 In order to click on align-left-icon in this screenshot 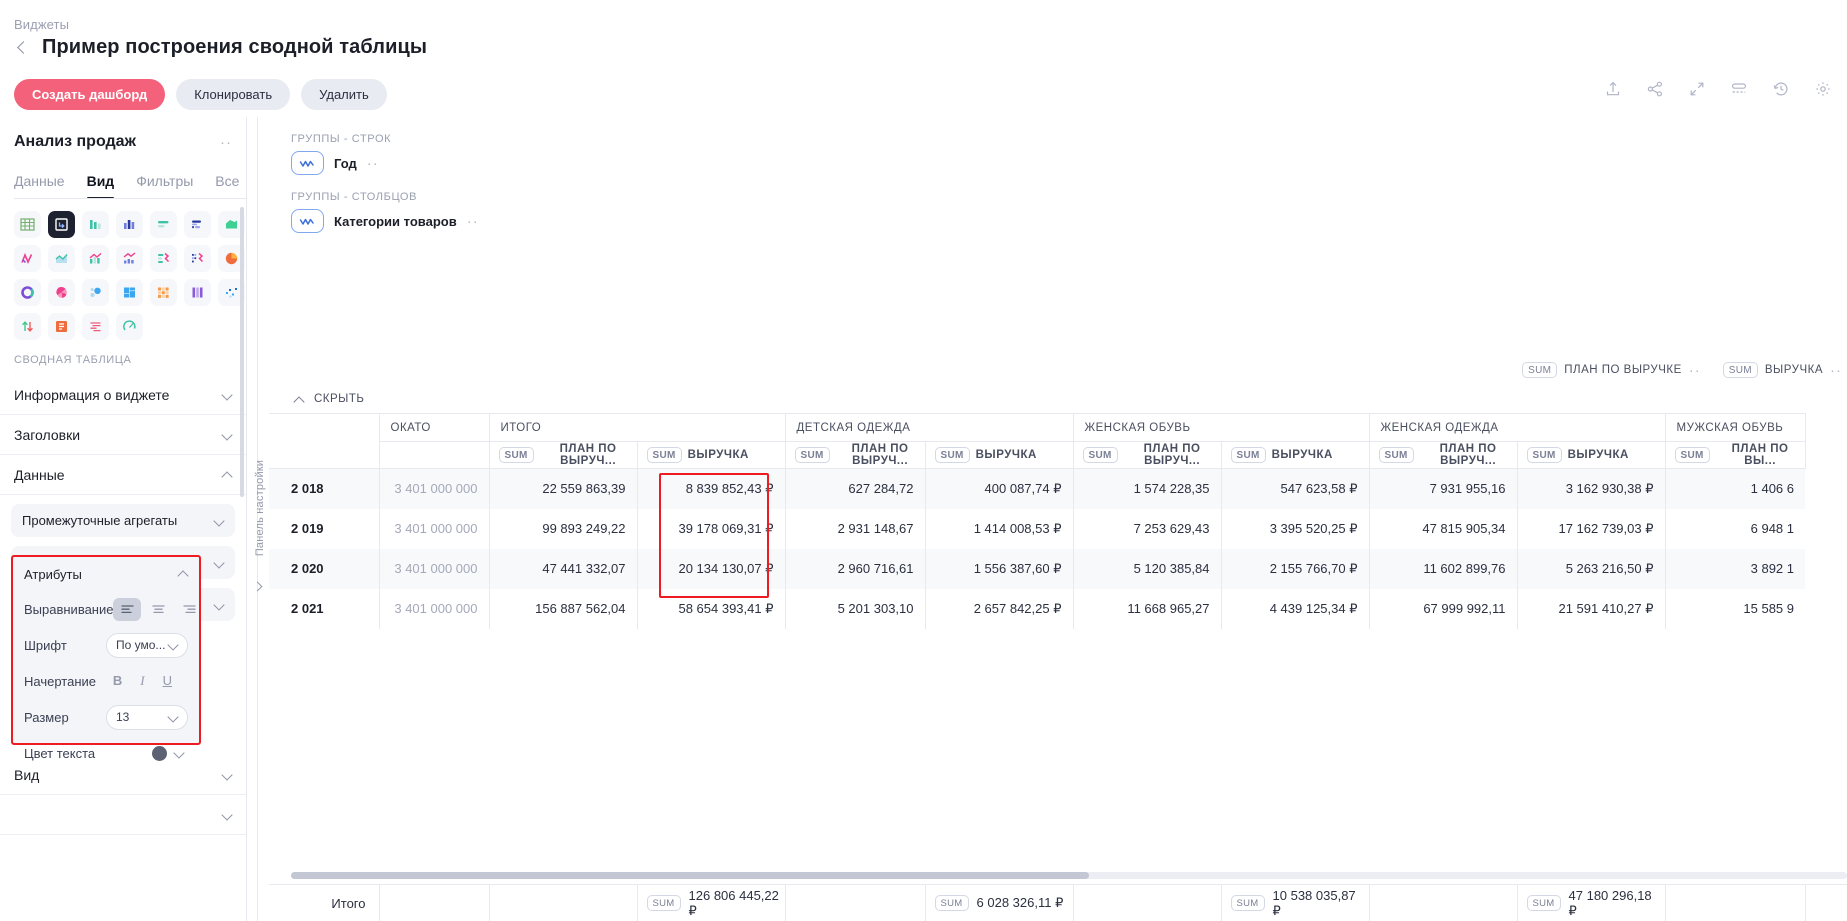, I will do `click(127, 609)`.